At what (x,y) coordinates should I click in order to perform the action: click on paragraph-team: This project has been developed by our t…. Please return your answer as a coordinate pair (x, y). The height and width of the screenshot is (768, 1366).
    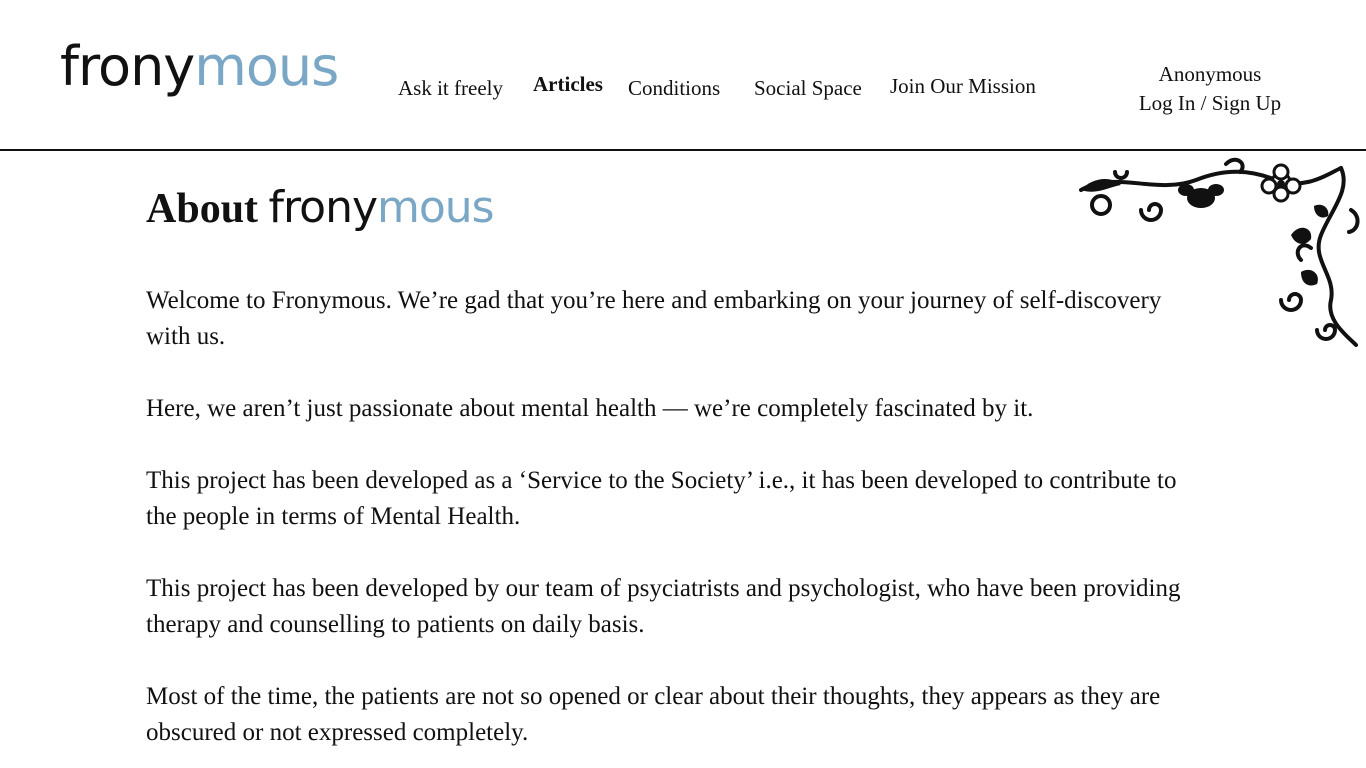
    Looking at the image, I should click on (663, 606).